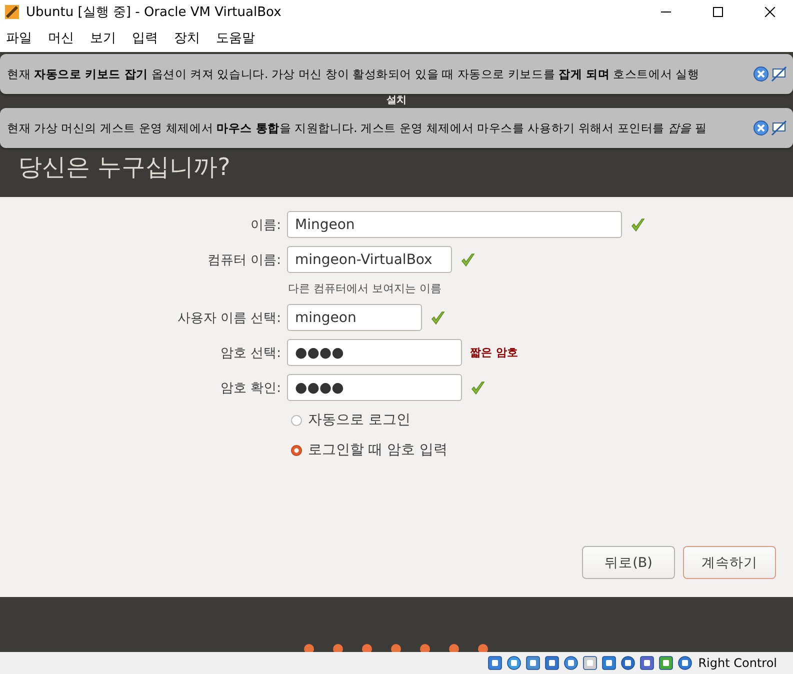 Image resolution: width=793 pixels, height=674 pixels. What do you see at coordinates (729, 562) in the screenshot?
I see `continue-button: 계속하기` at bounding box center [729, 562].